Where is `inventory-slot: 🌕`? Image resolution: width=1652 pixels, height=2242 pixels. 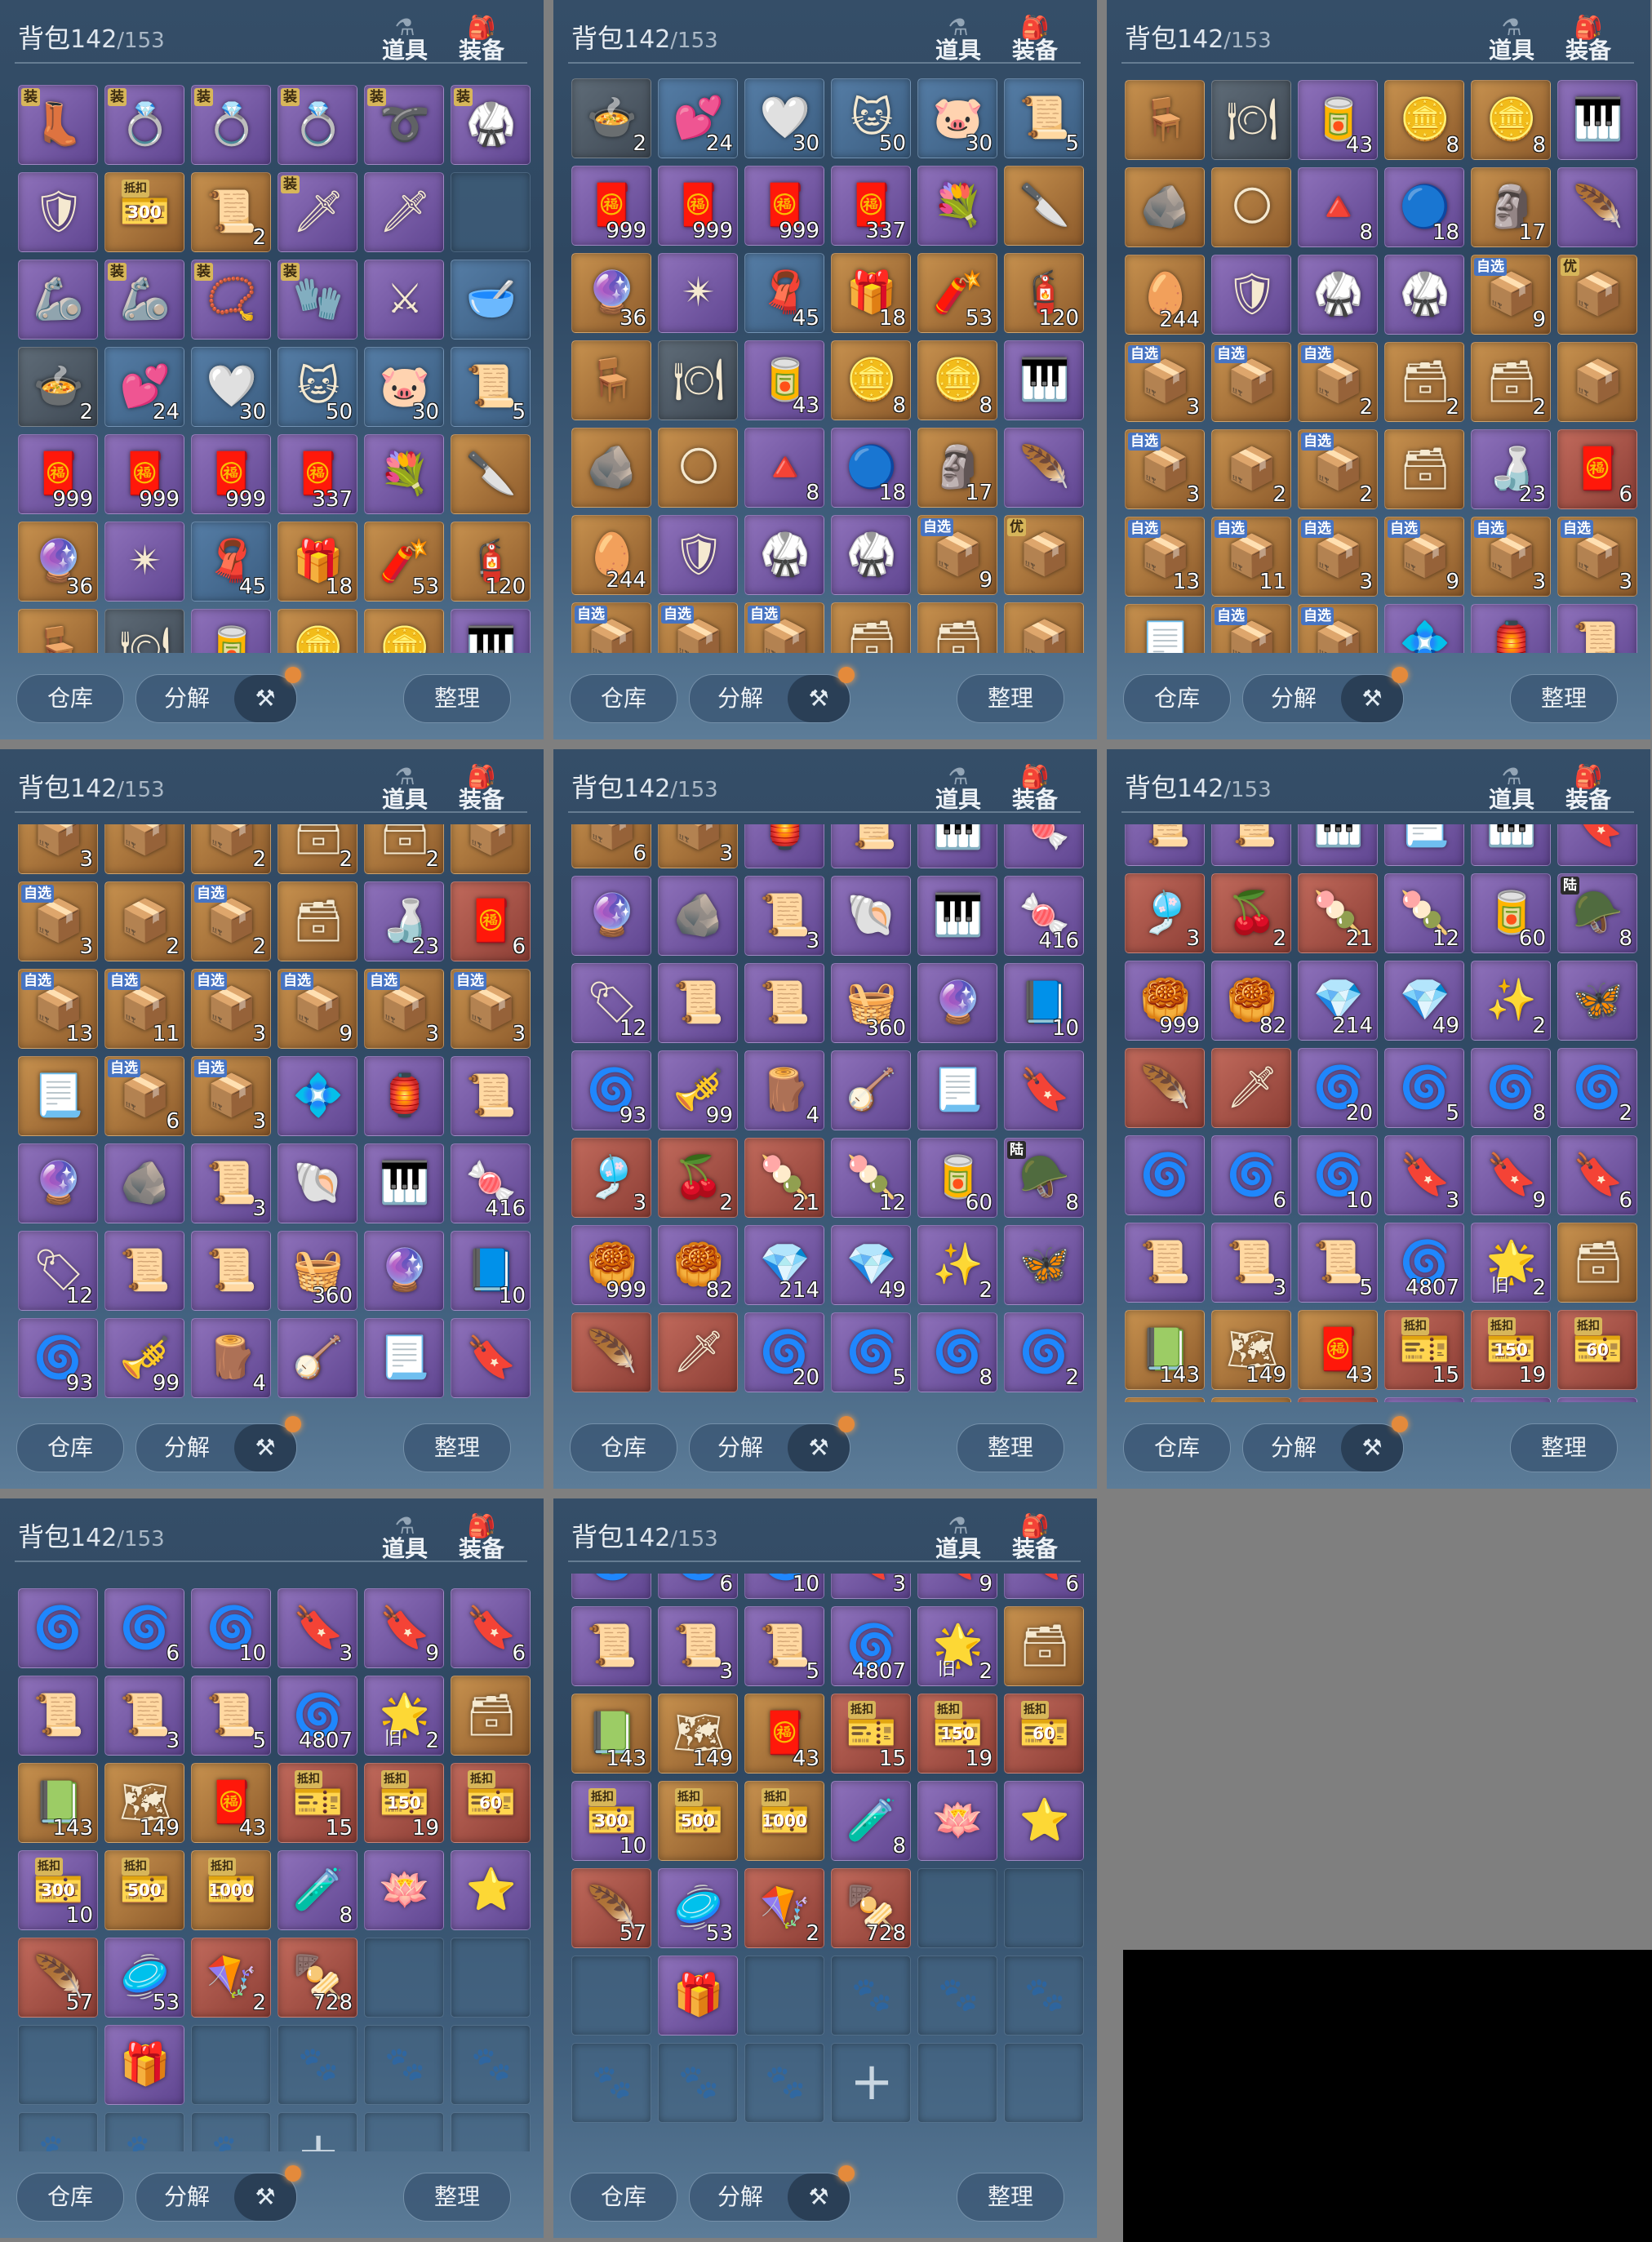
inventory-slot: 🌕 is located at coordinates (1251, 207).